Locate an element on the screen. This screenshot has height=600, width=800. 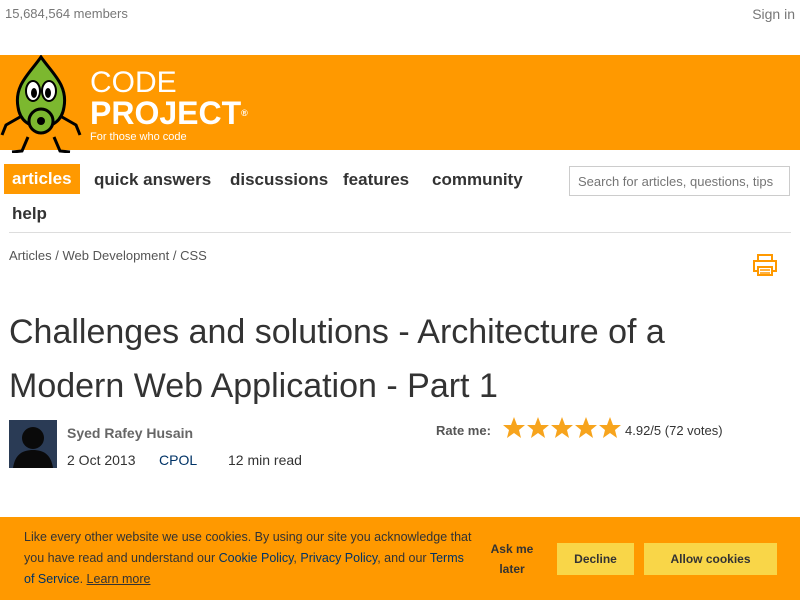
author-avatar is located at coordinates (33, 444).